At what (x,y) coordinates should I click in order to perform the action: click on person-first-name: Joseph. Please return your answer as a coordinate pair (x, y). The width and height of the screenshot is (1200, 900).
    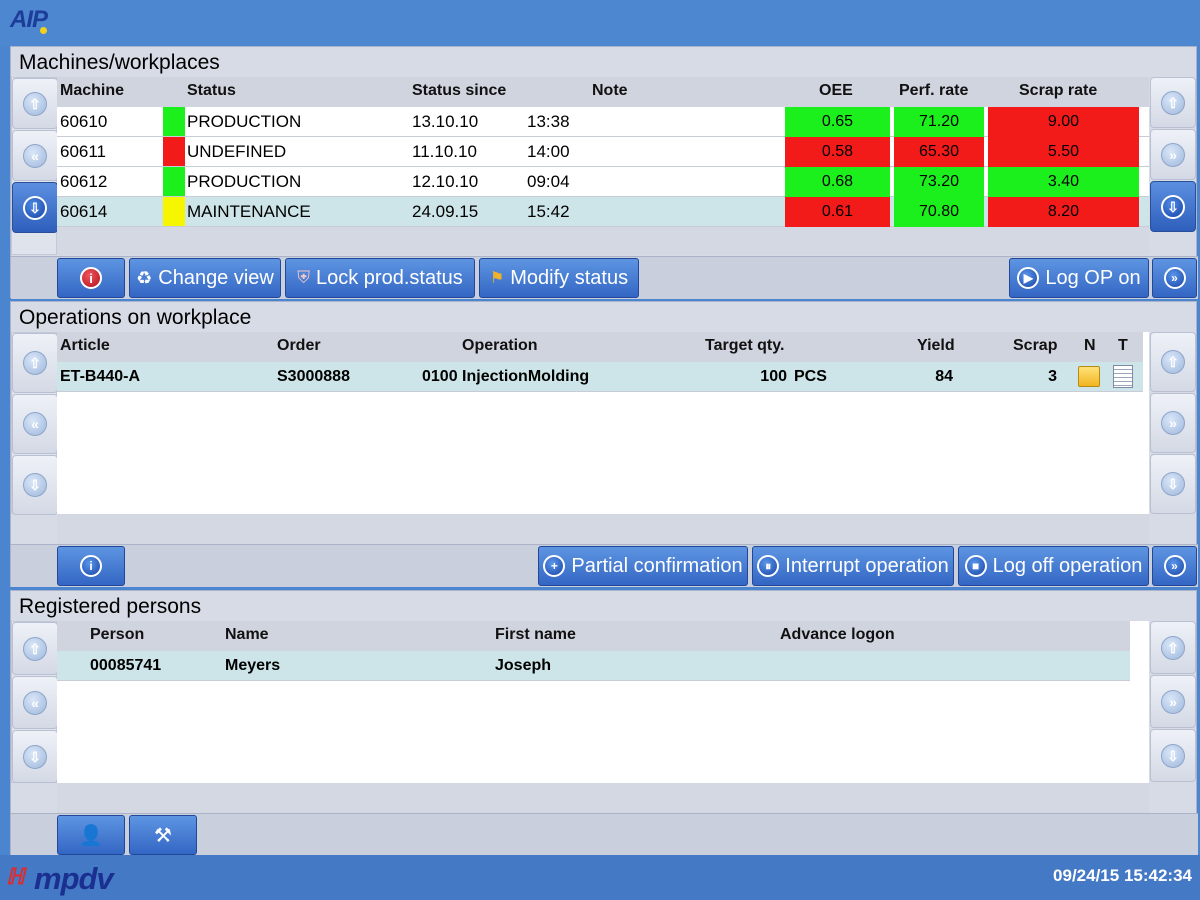
    Looking at the image, I should click on (523, 665).